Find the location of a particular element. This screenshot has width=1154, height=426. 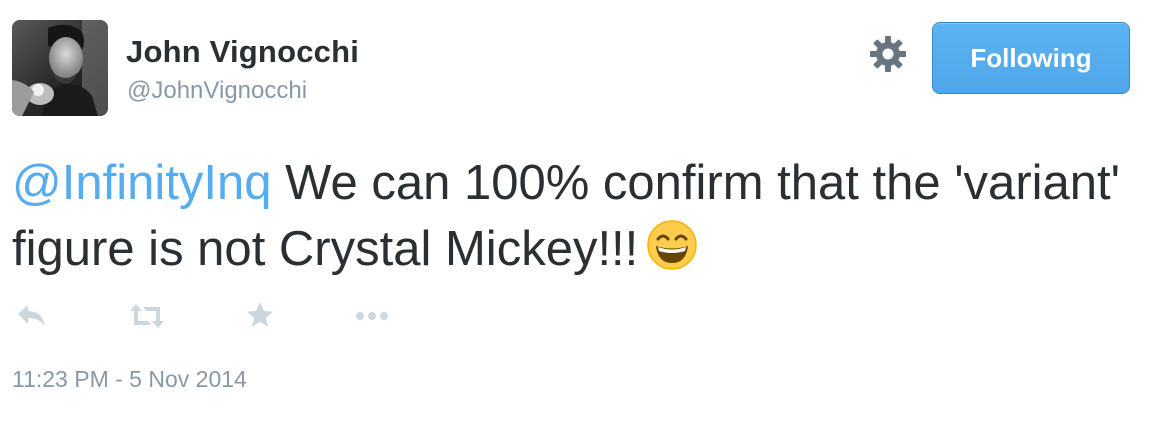

gear-icon is located at coordinates (888, 54).